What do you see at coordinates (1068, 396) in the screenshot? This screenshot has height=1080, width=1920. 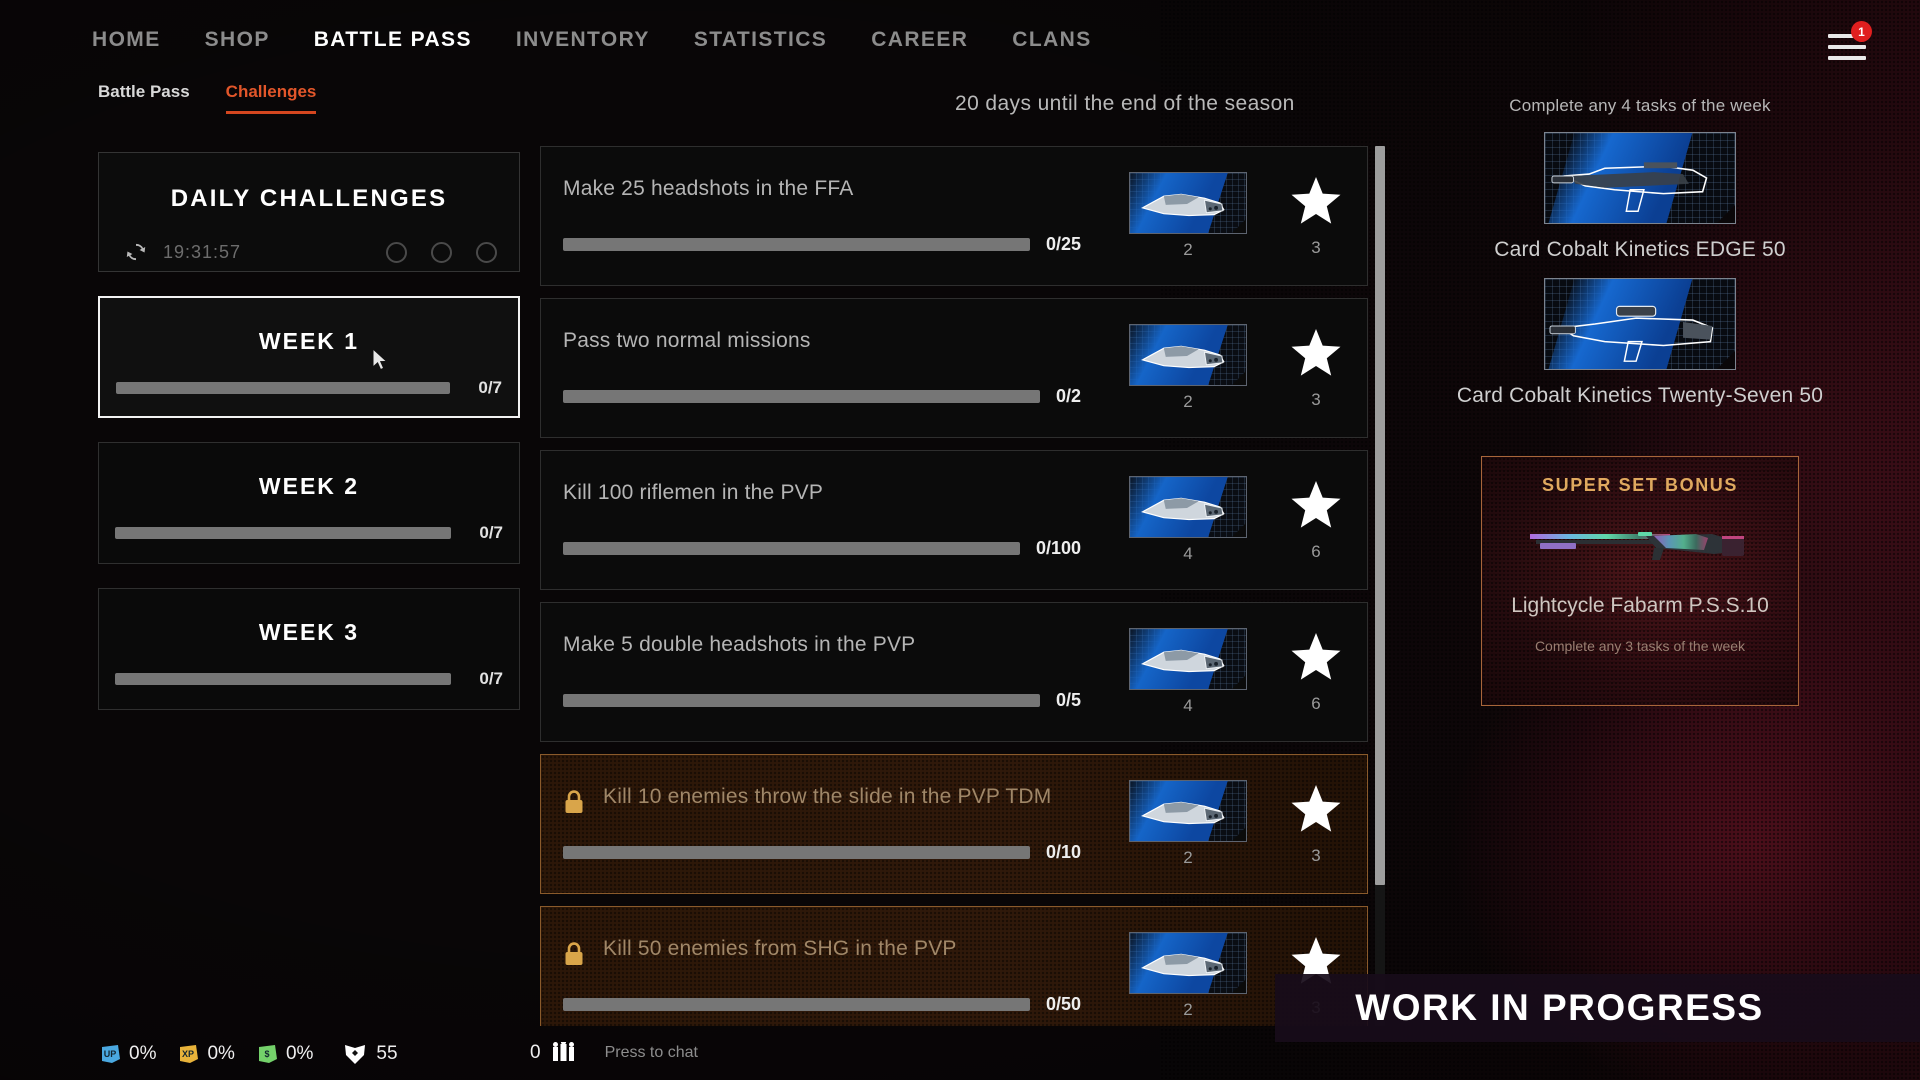 I see `challenge-progress-text: 0/2` at bounding box center [1068, 396].